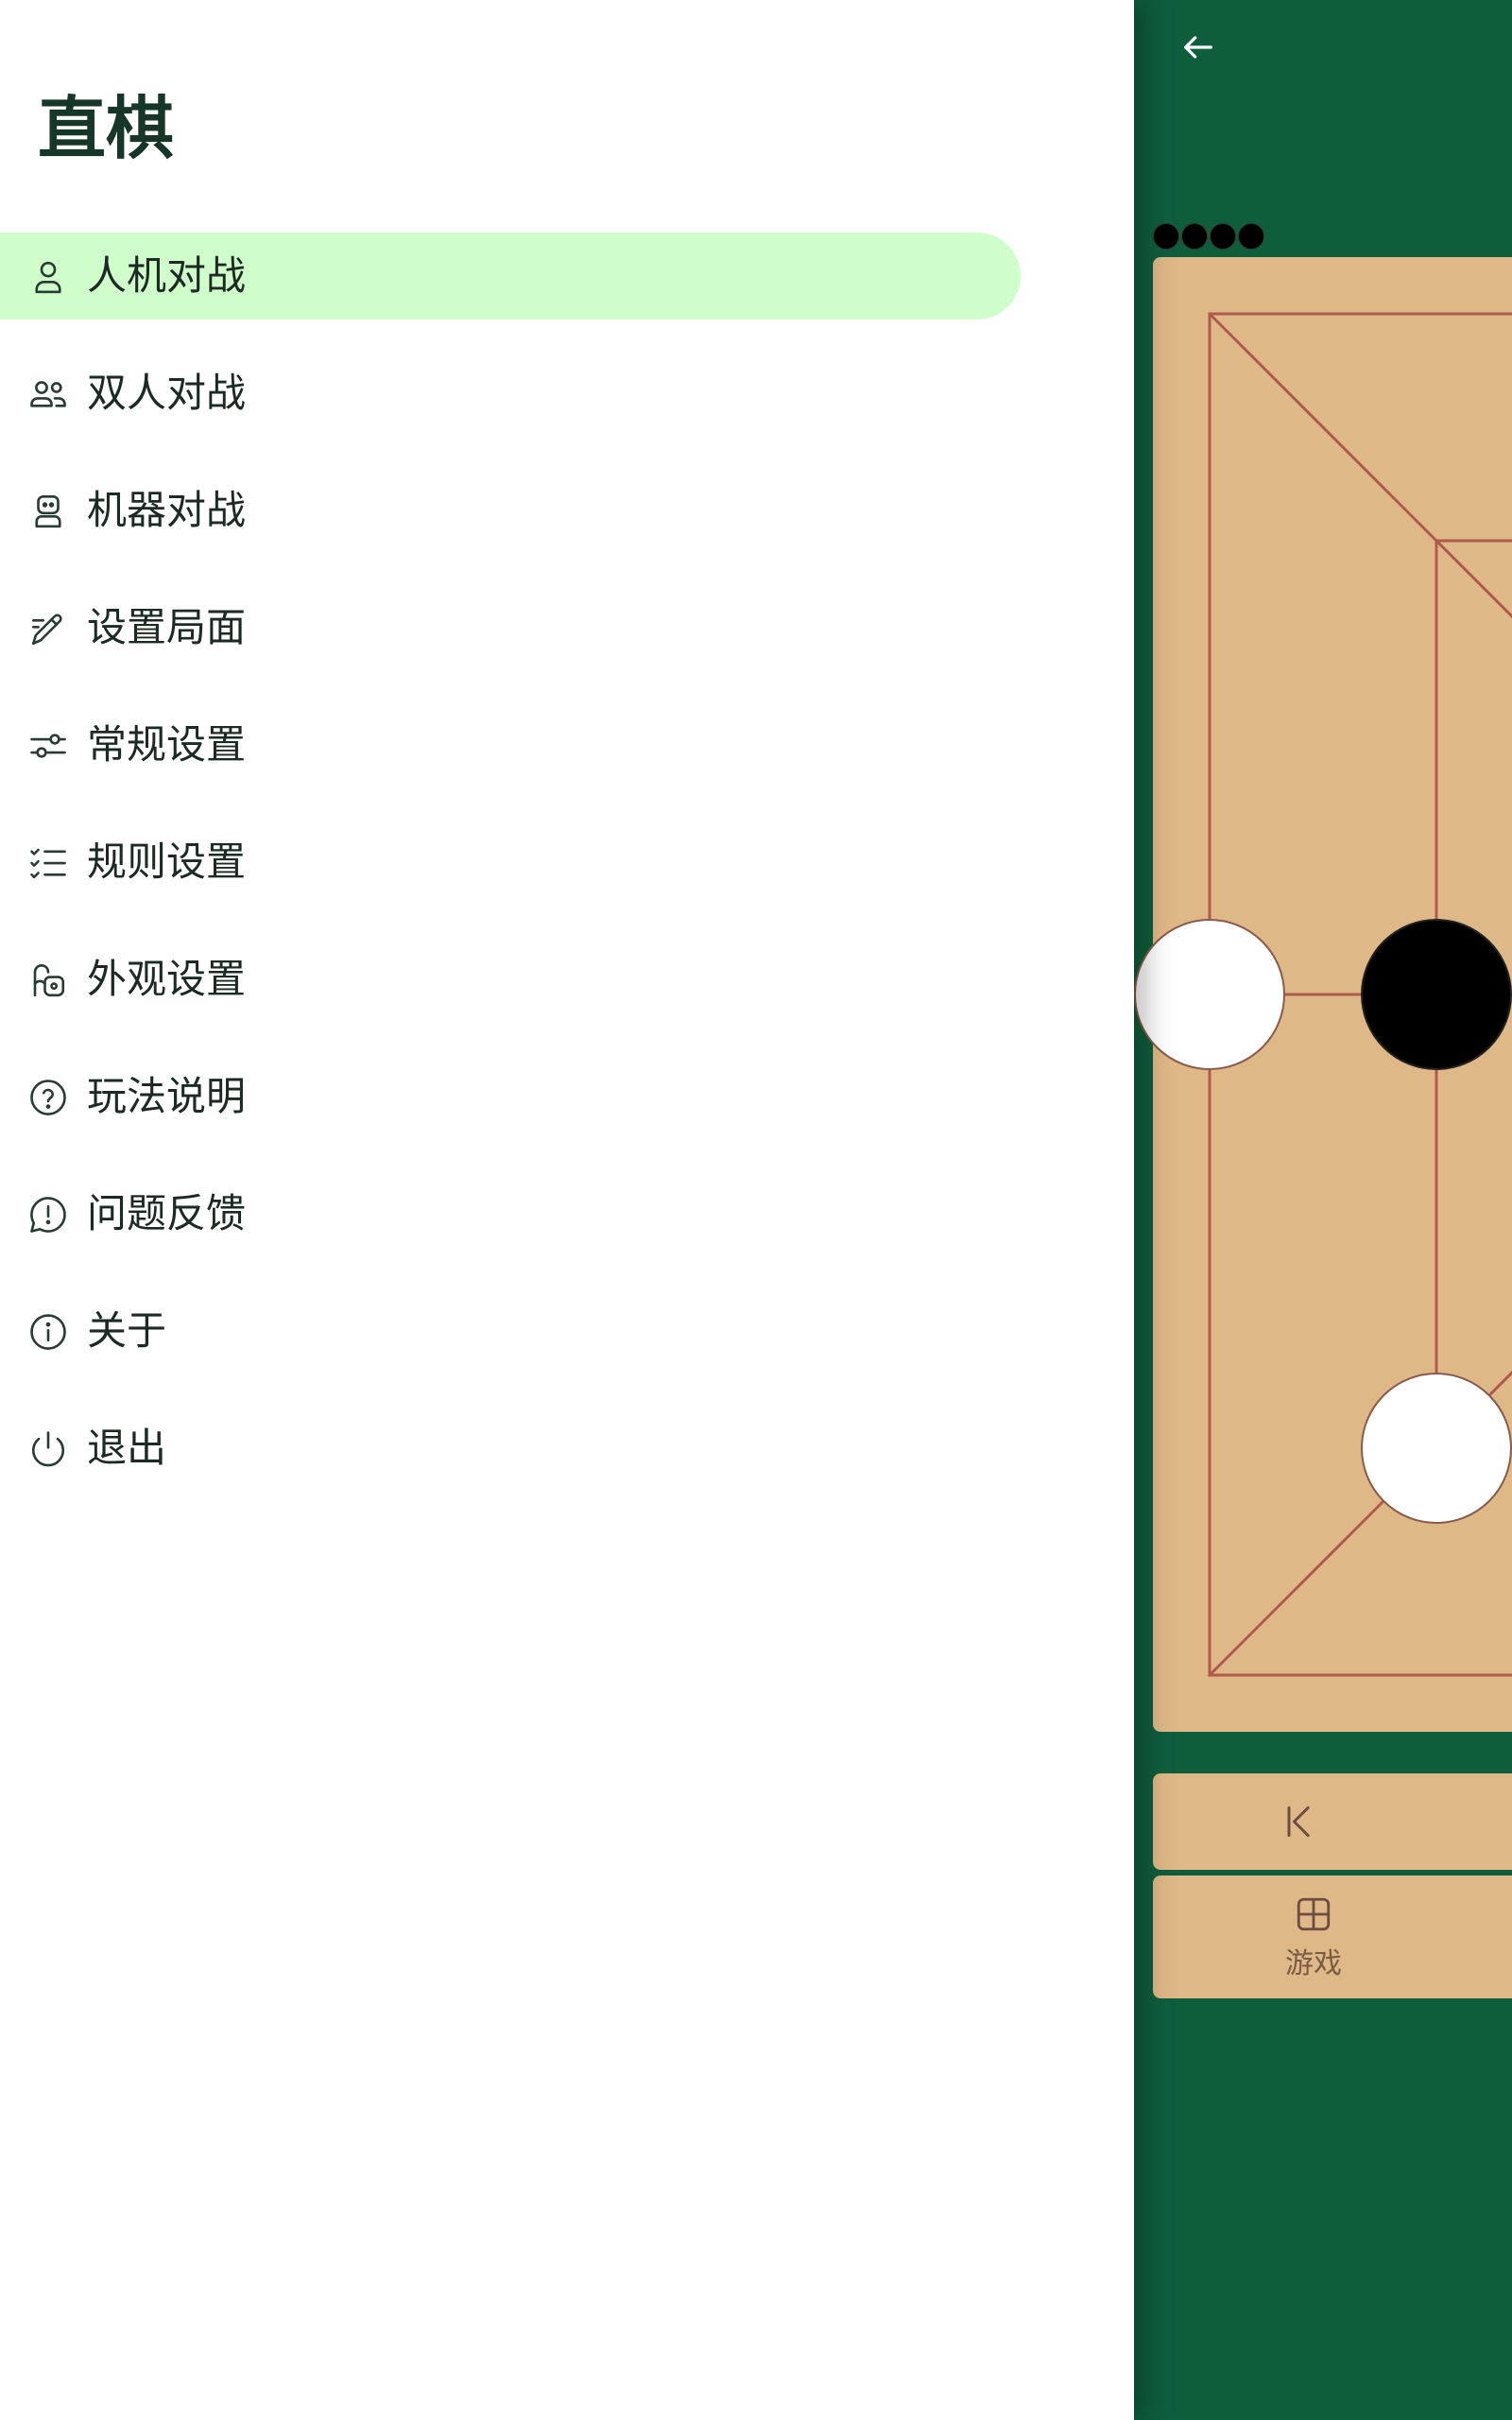  What do you see at coordinates (48, 1215) in the screenshot?
I see `feedback-icon` at bounding box center [48, 1215].